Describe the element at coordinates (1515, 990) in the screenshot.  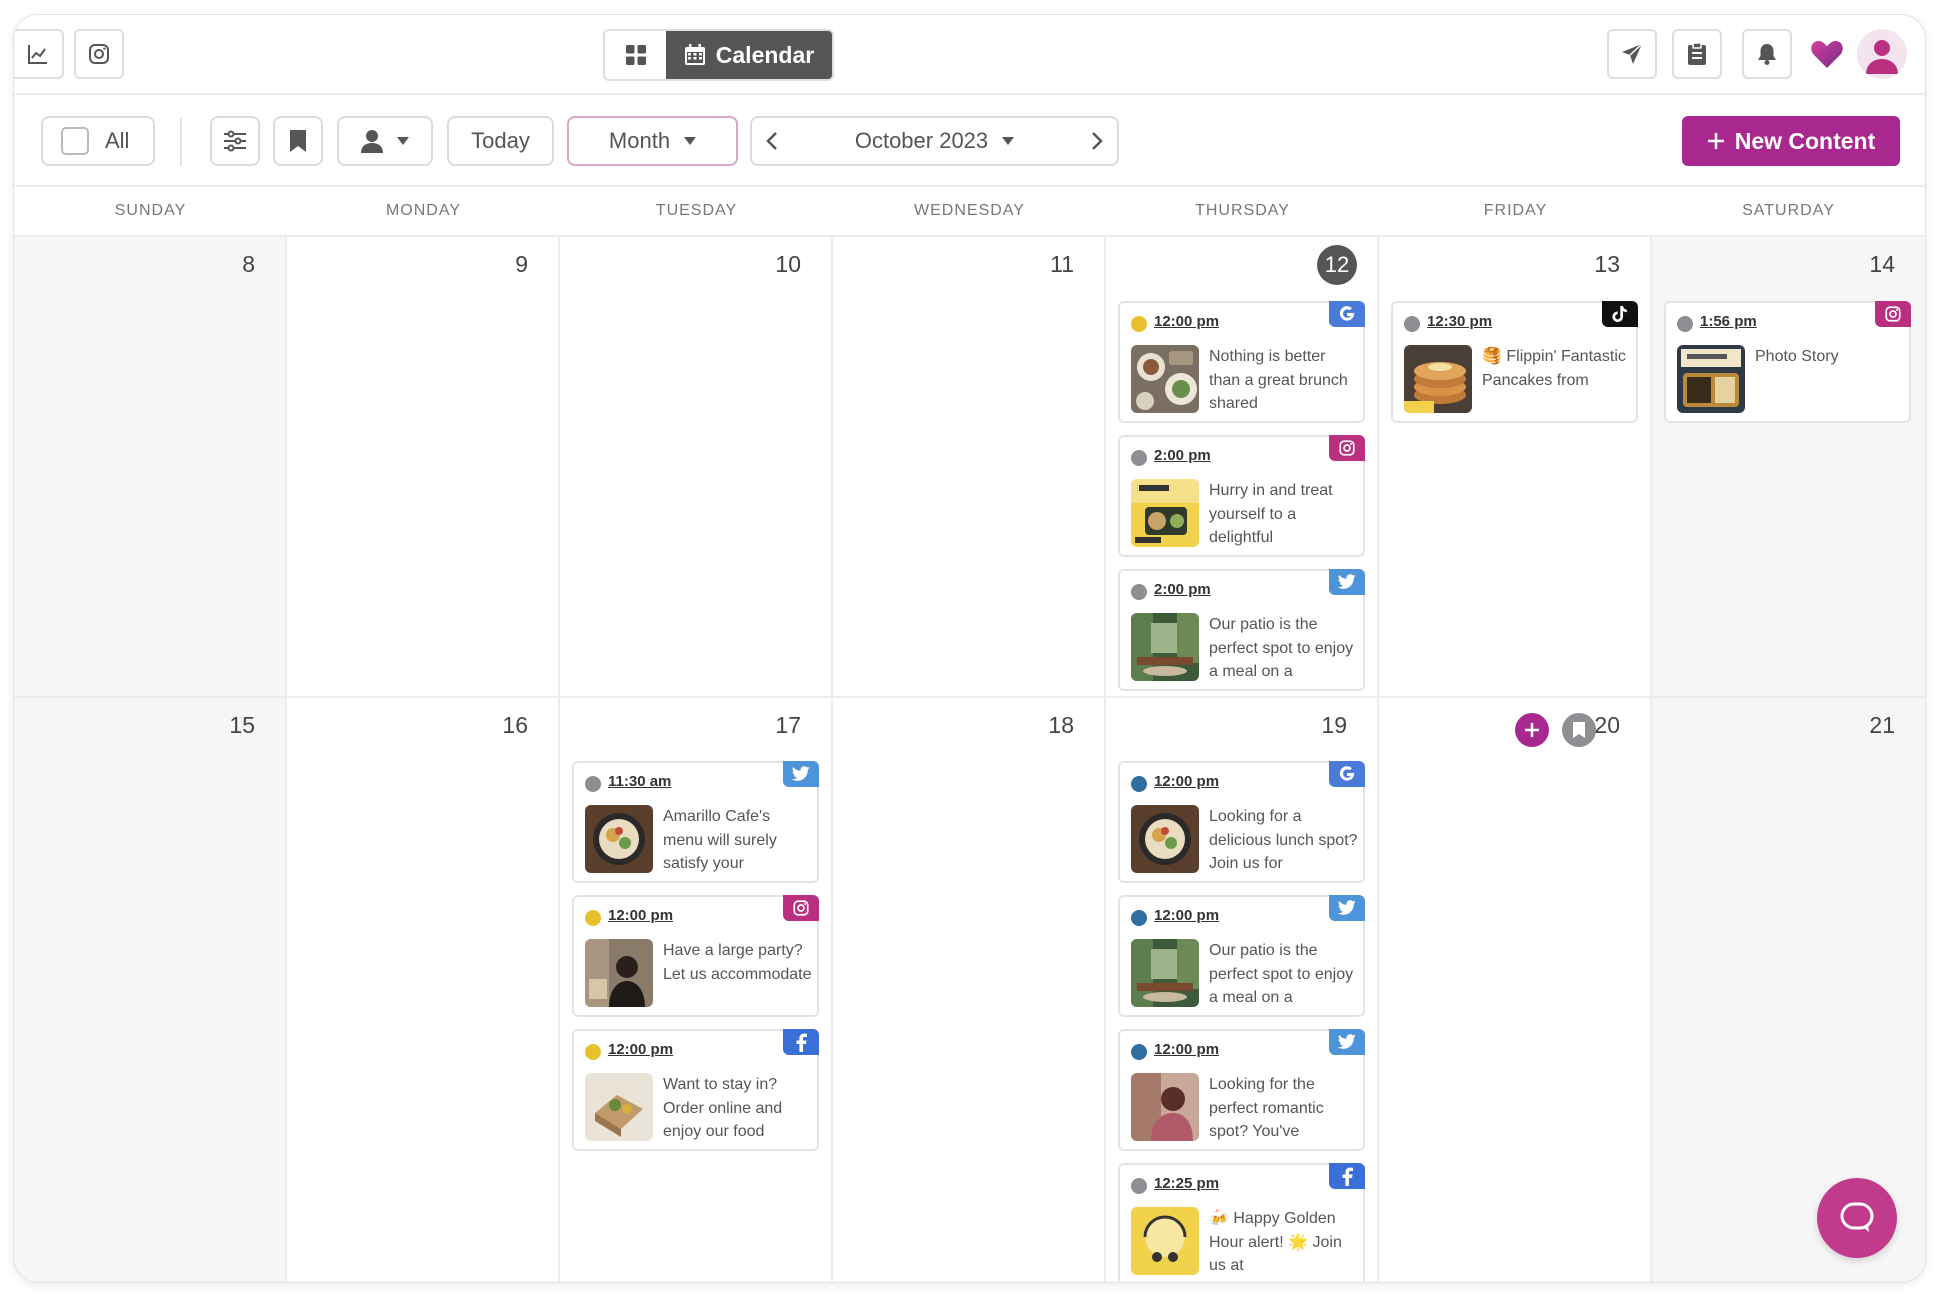
I see `calendar-day-cell: 20` at that location.